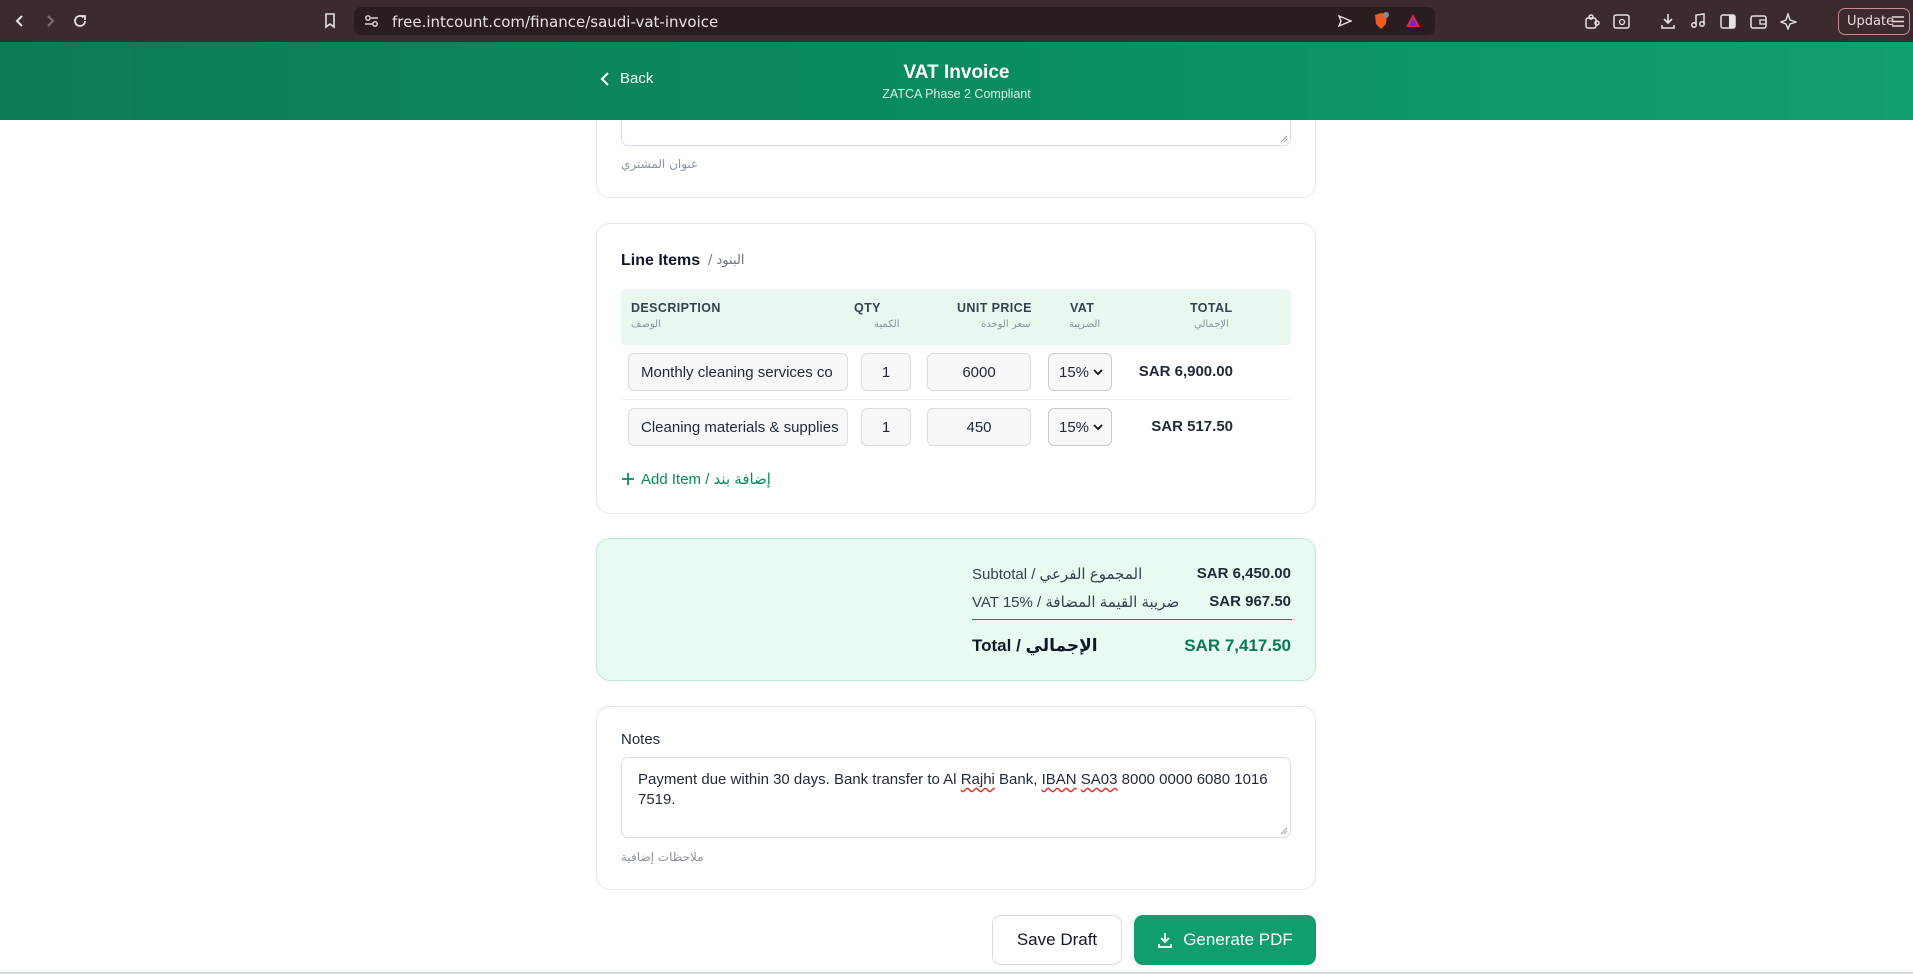 This screenshot has width=1913, height=974. Describe the element at coordinates (1185, 371) in the screenshot. I see `row-total: SAR 6,900.00` at that location.